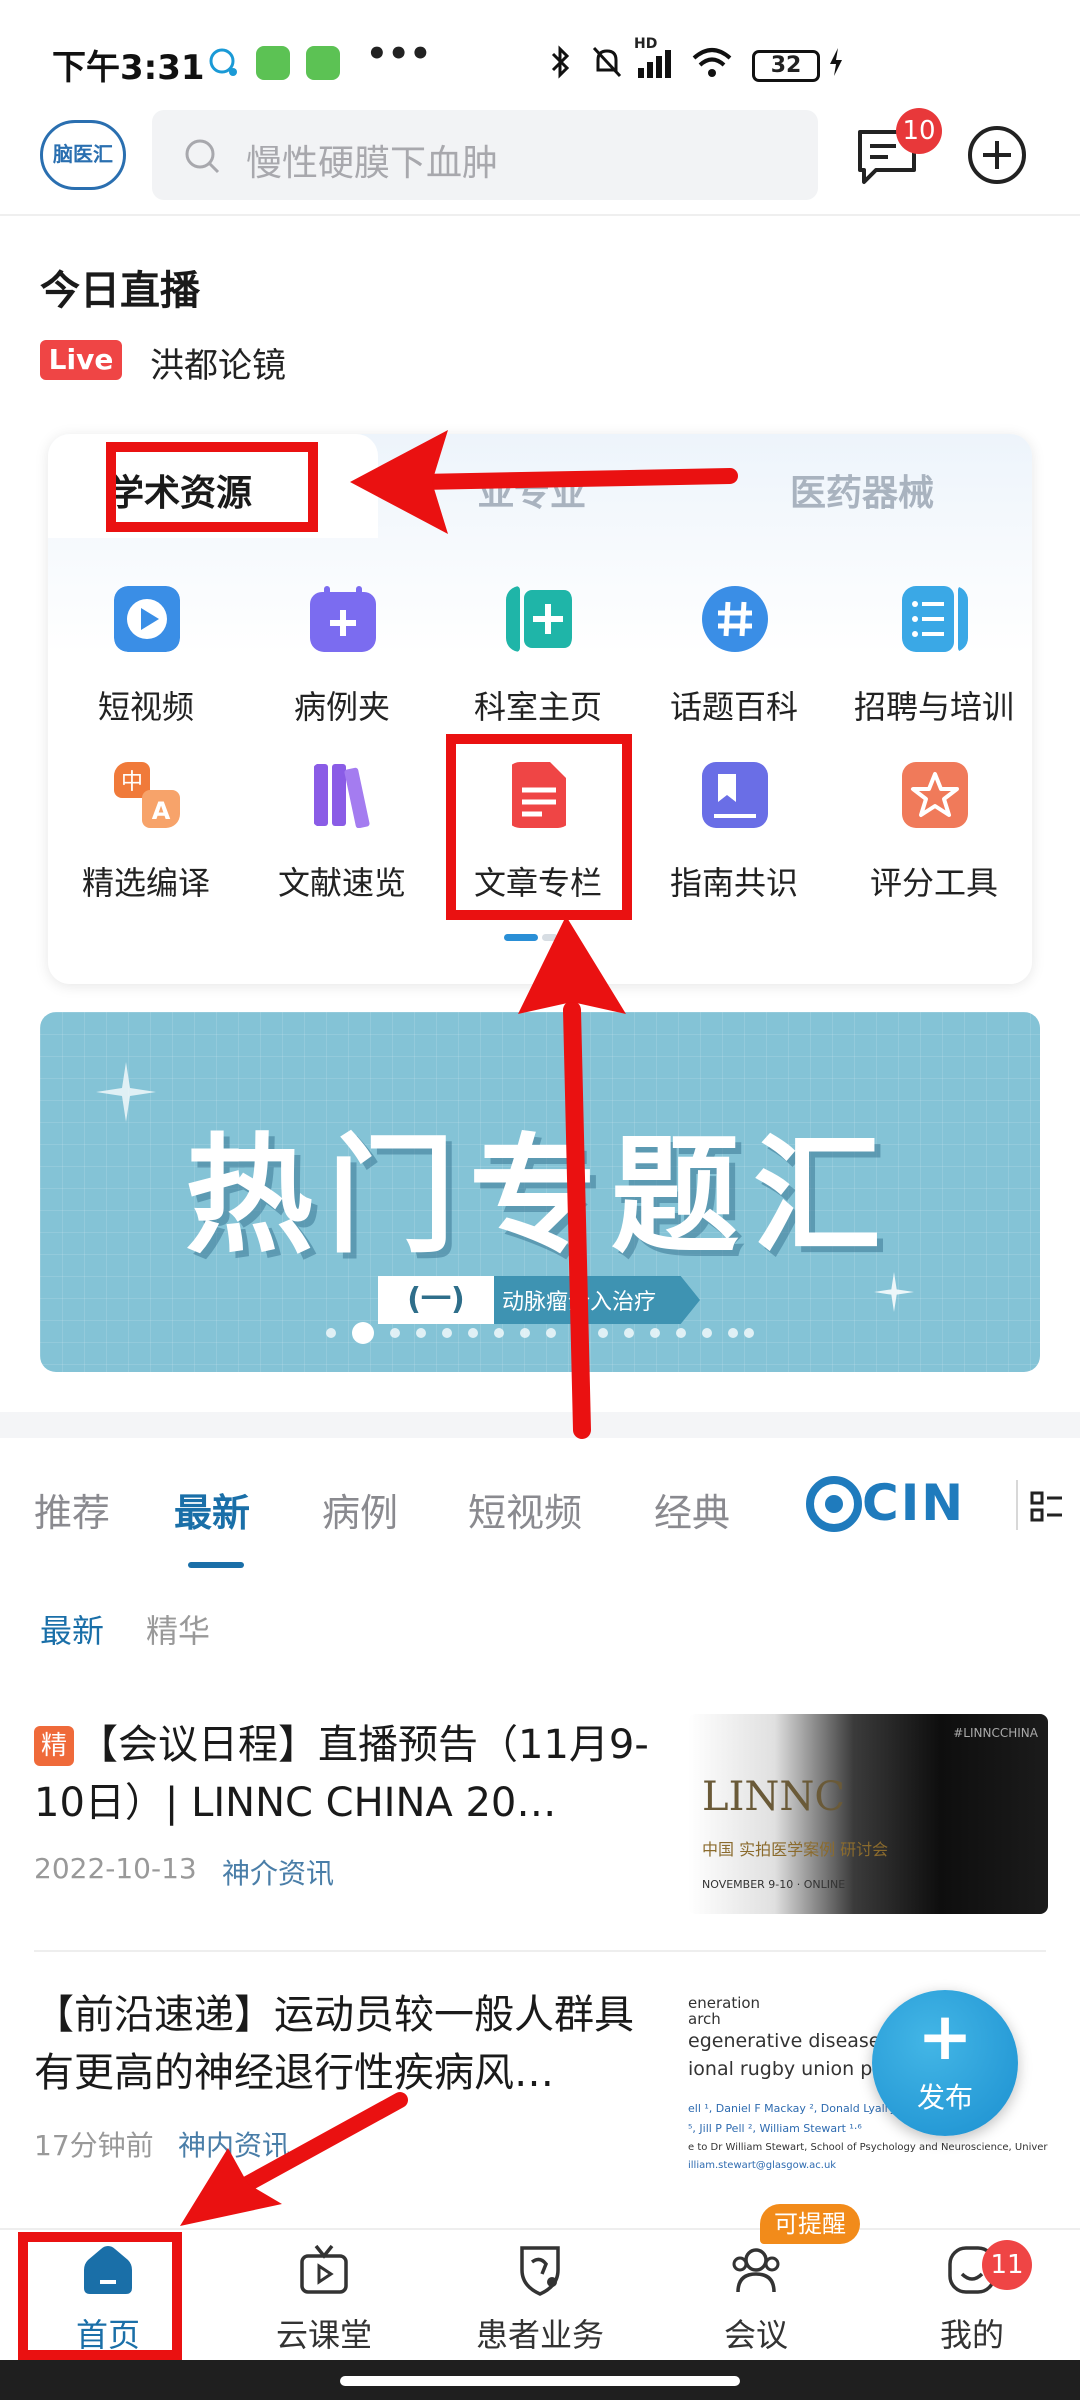  I want to click on translate-icon: 中A, so click(147, 795).